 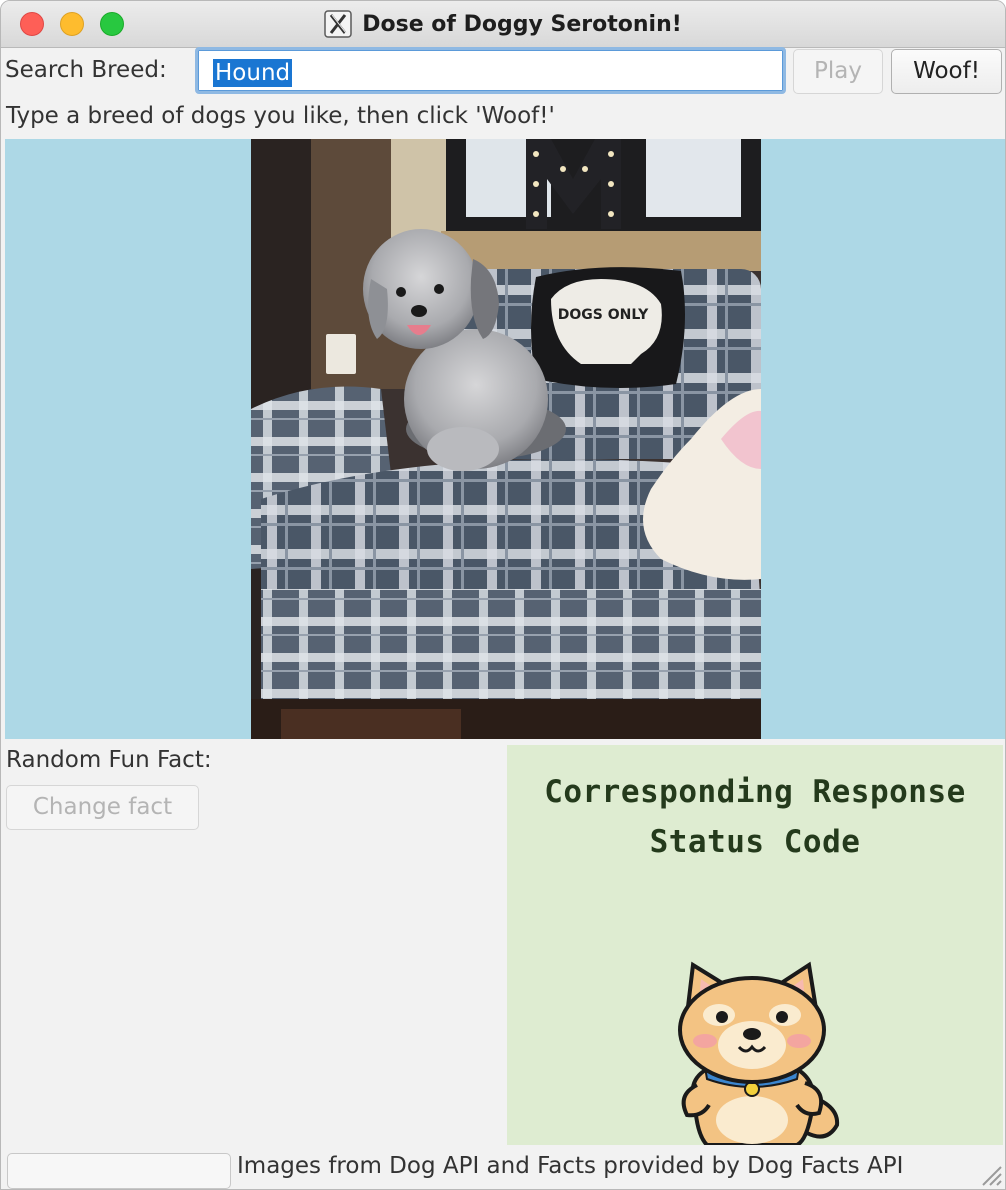 I want to click on title-bar: Dose of Doggy Serotonin!, so click(x=503, y=24).